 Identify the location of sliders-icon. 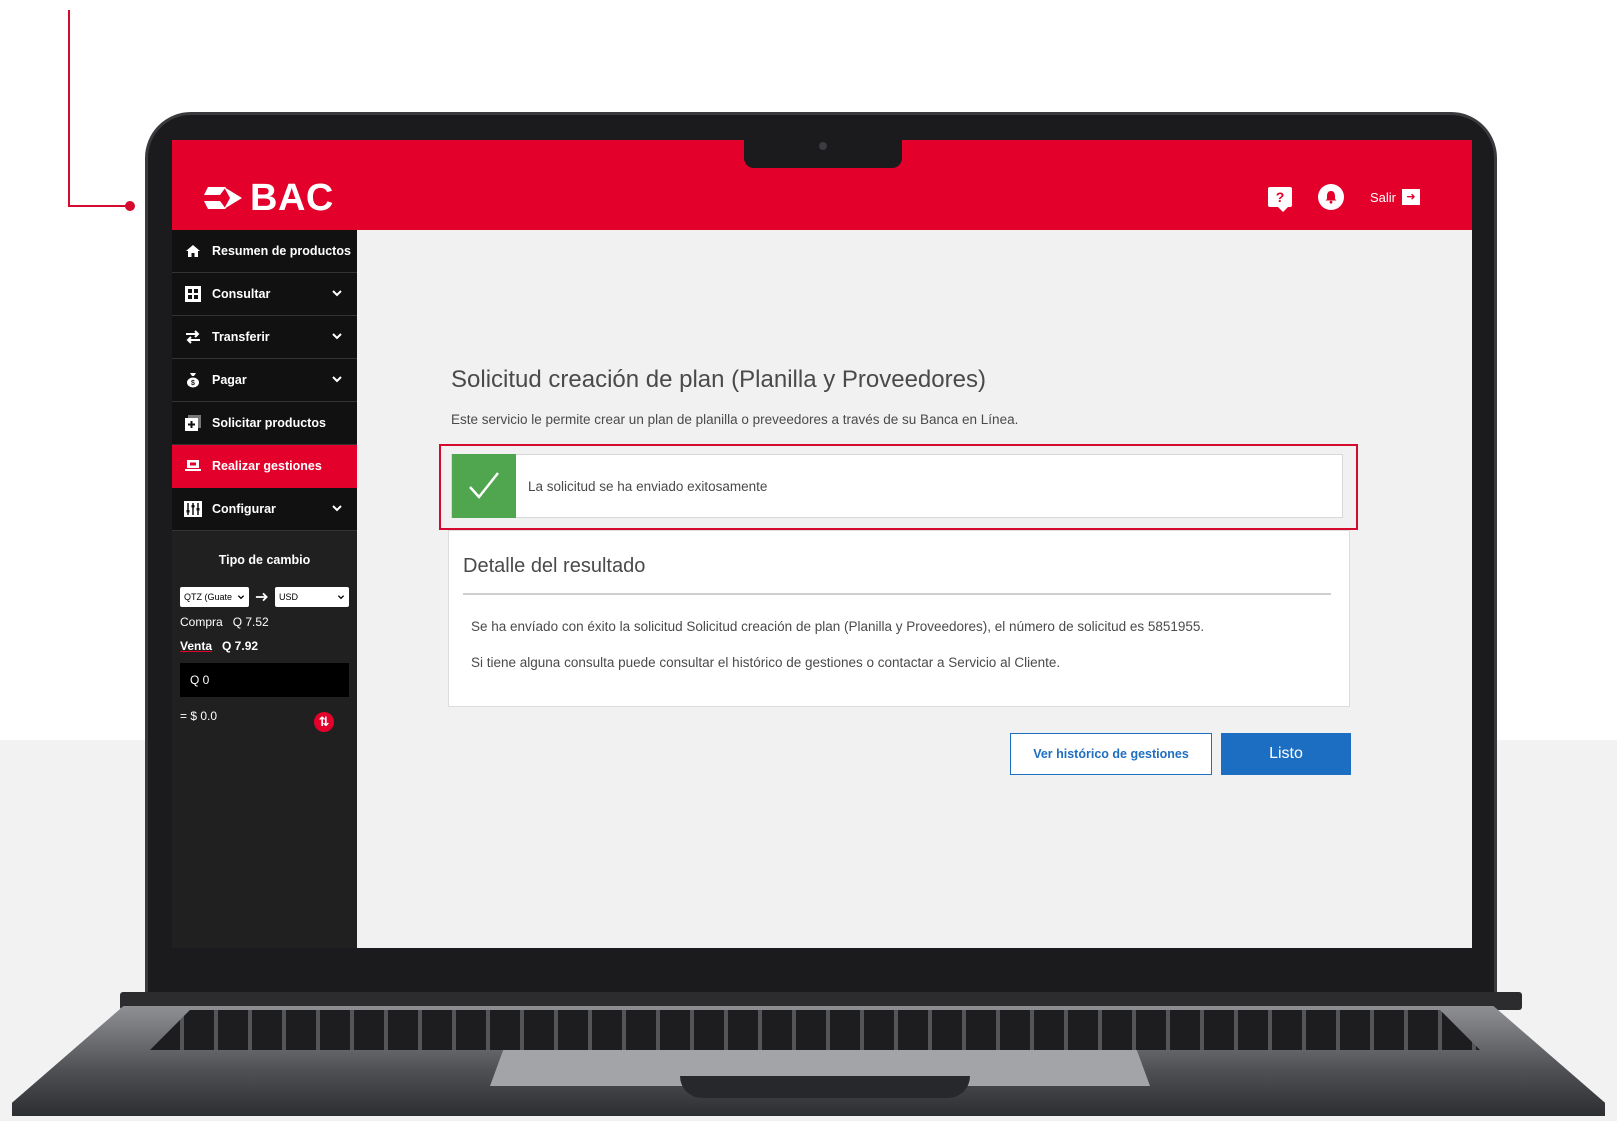
(193, 509).